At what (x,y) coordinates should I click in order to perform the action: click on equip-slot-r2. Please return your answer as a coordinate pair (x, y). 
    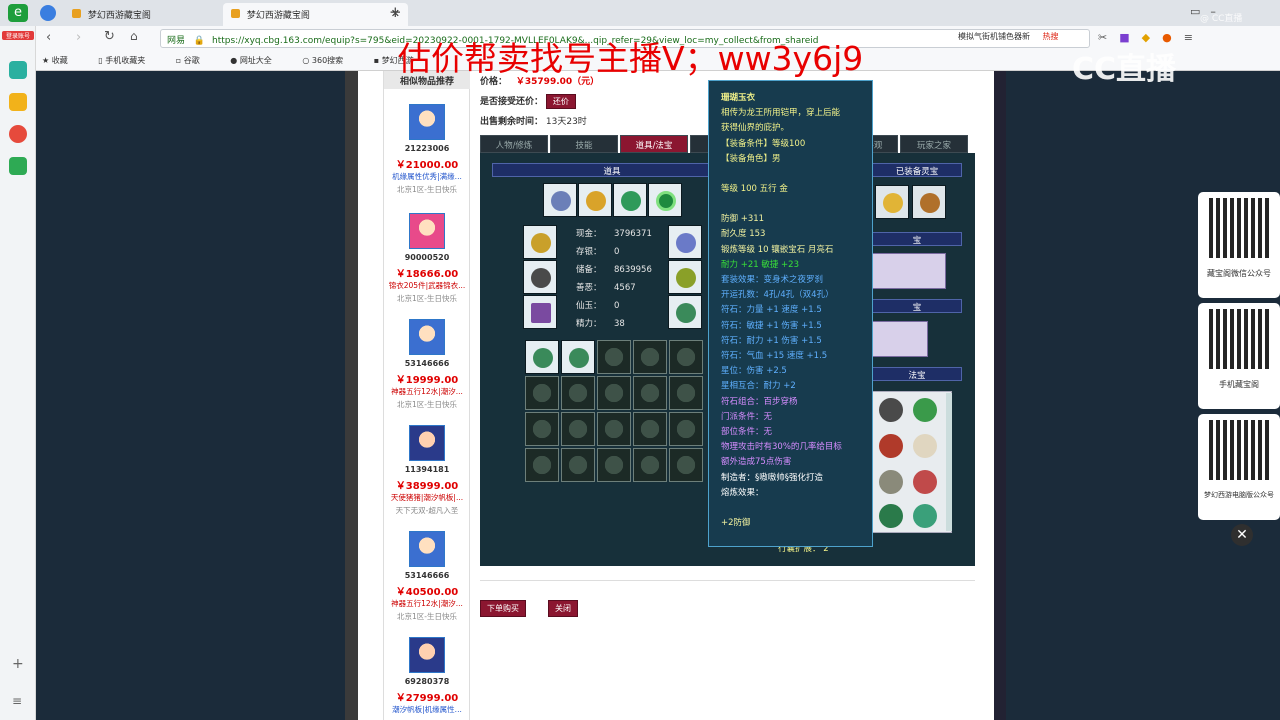
    Looking at the image, I should click on (685, 277).